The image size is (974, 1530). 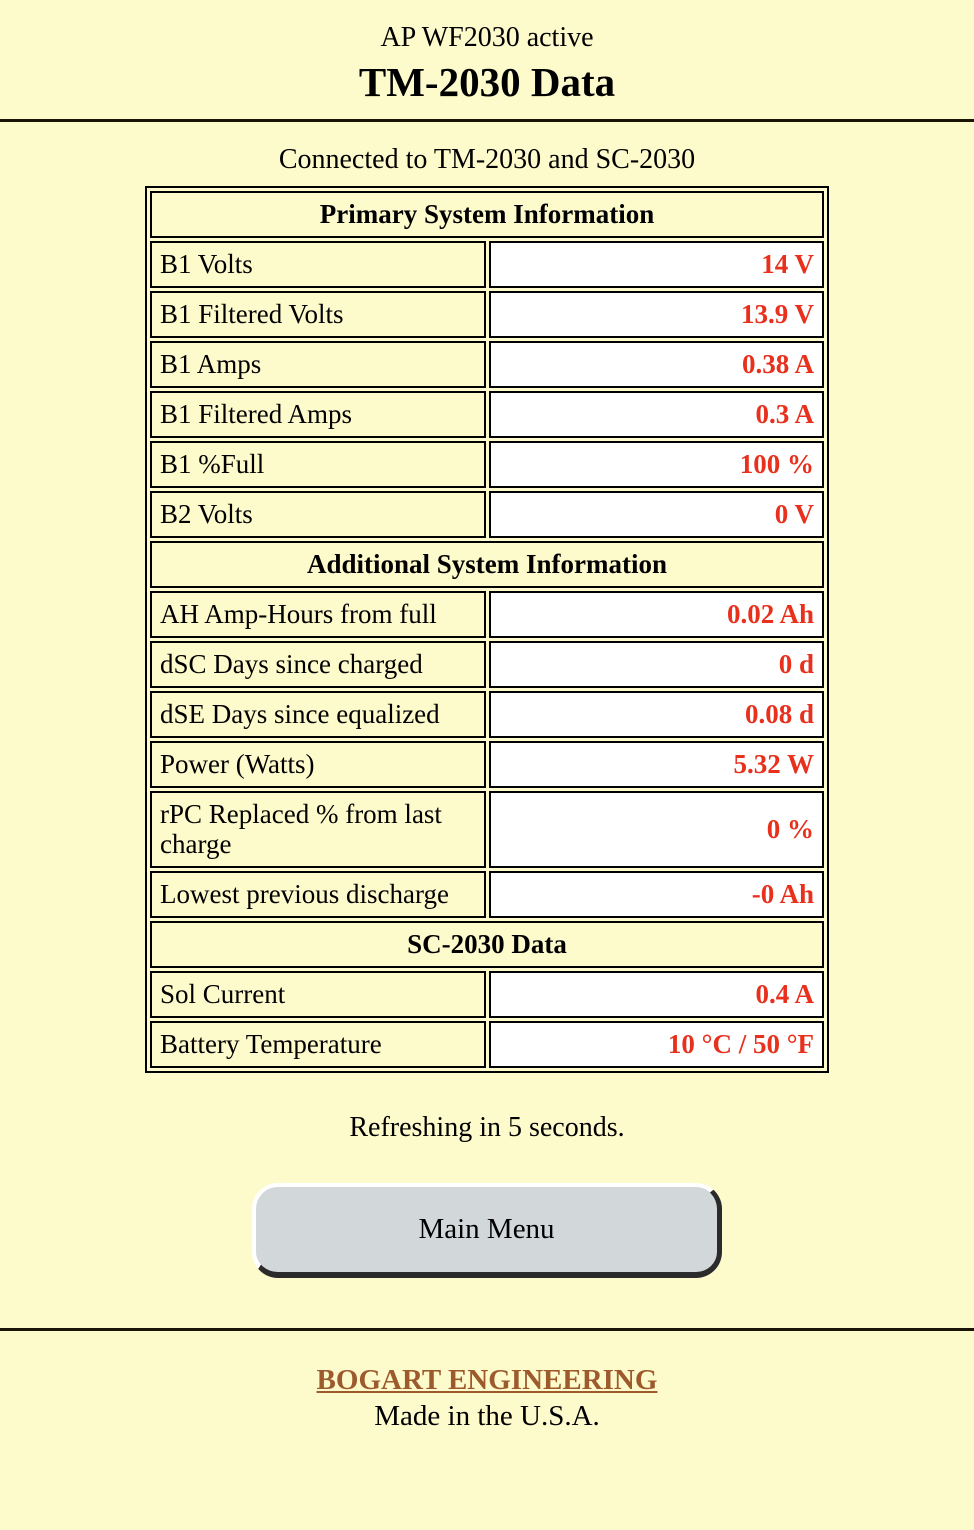 What do you see at coordinates (487, 314) in the screenshot?
I see `table-row: B1 Filtered Volts 13.9 V` at bounding box center [487, 314].